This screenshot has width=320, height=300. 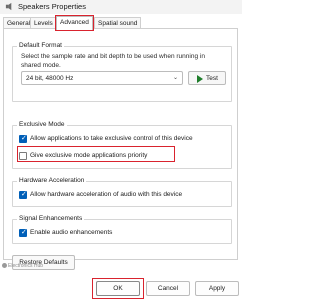 I want to click on cancel-button: Cancel, so click(x=168, y=288).